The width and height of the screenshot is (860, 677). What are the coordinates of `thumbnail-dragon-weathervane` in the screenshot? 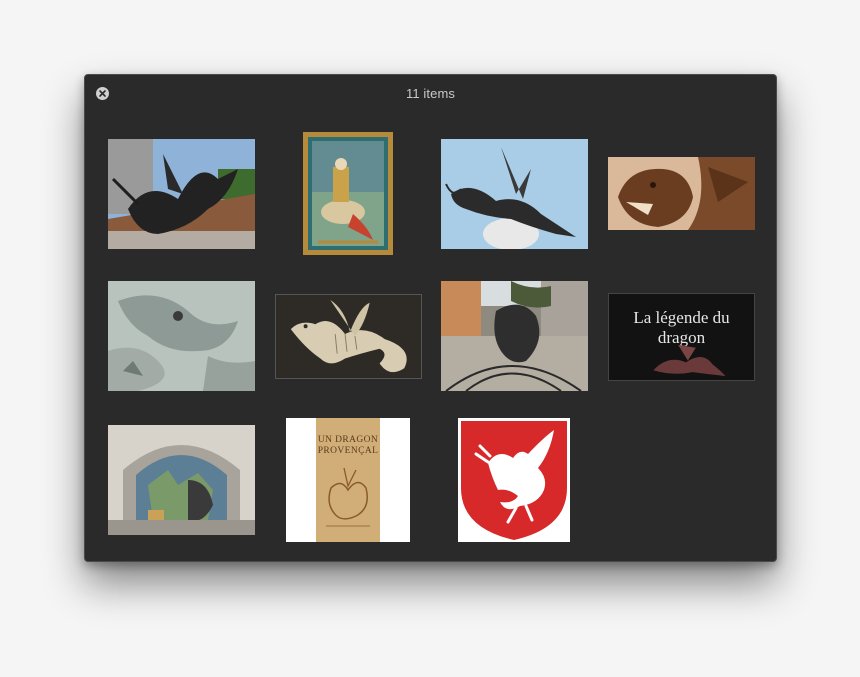 It's located at (514, 194).